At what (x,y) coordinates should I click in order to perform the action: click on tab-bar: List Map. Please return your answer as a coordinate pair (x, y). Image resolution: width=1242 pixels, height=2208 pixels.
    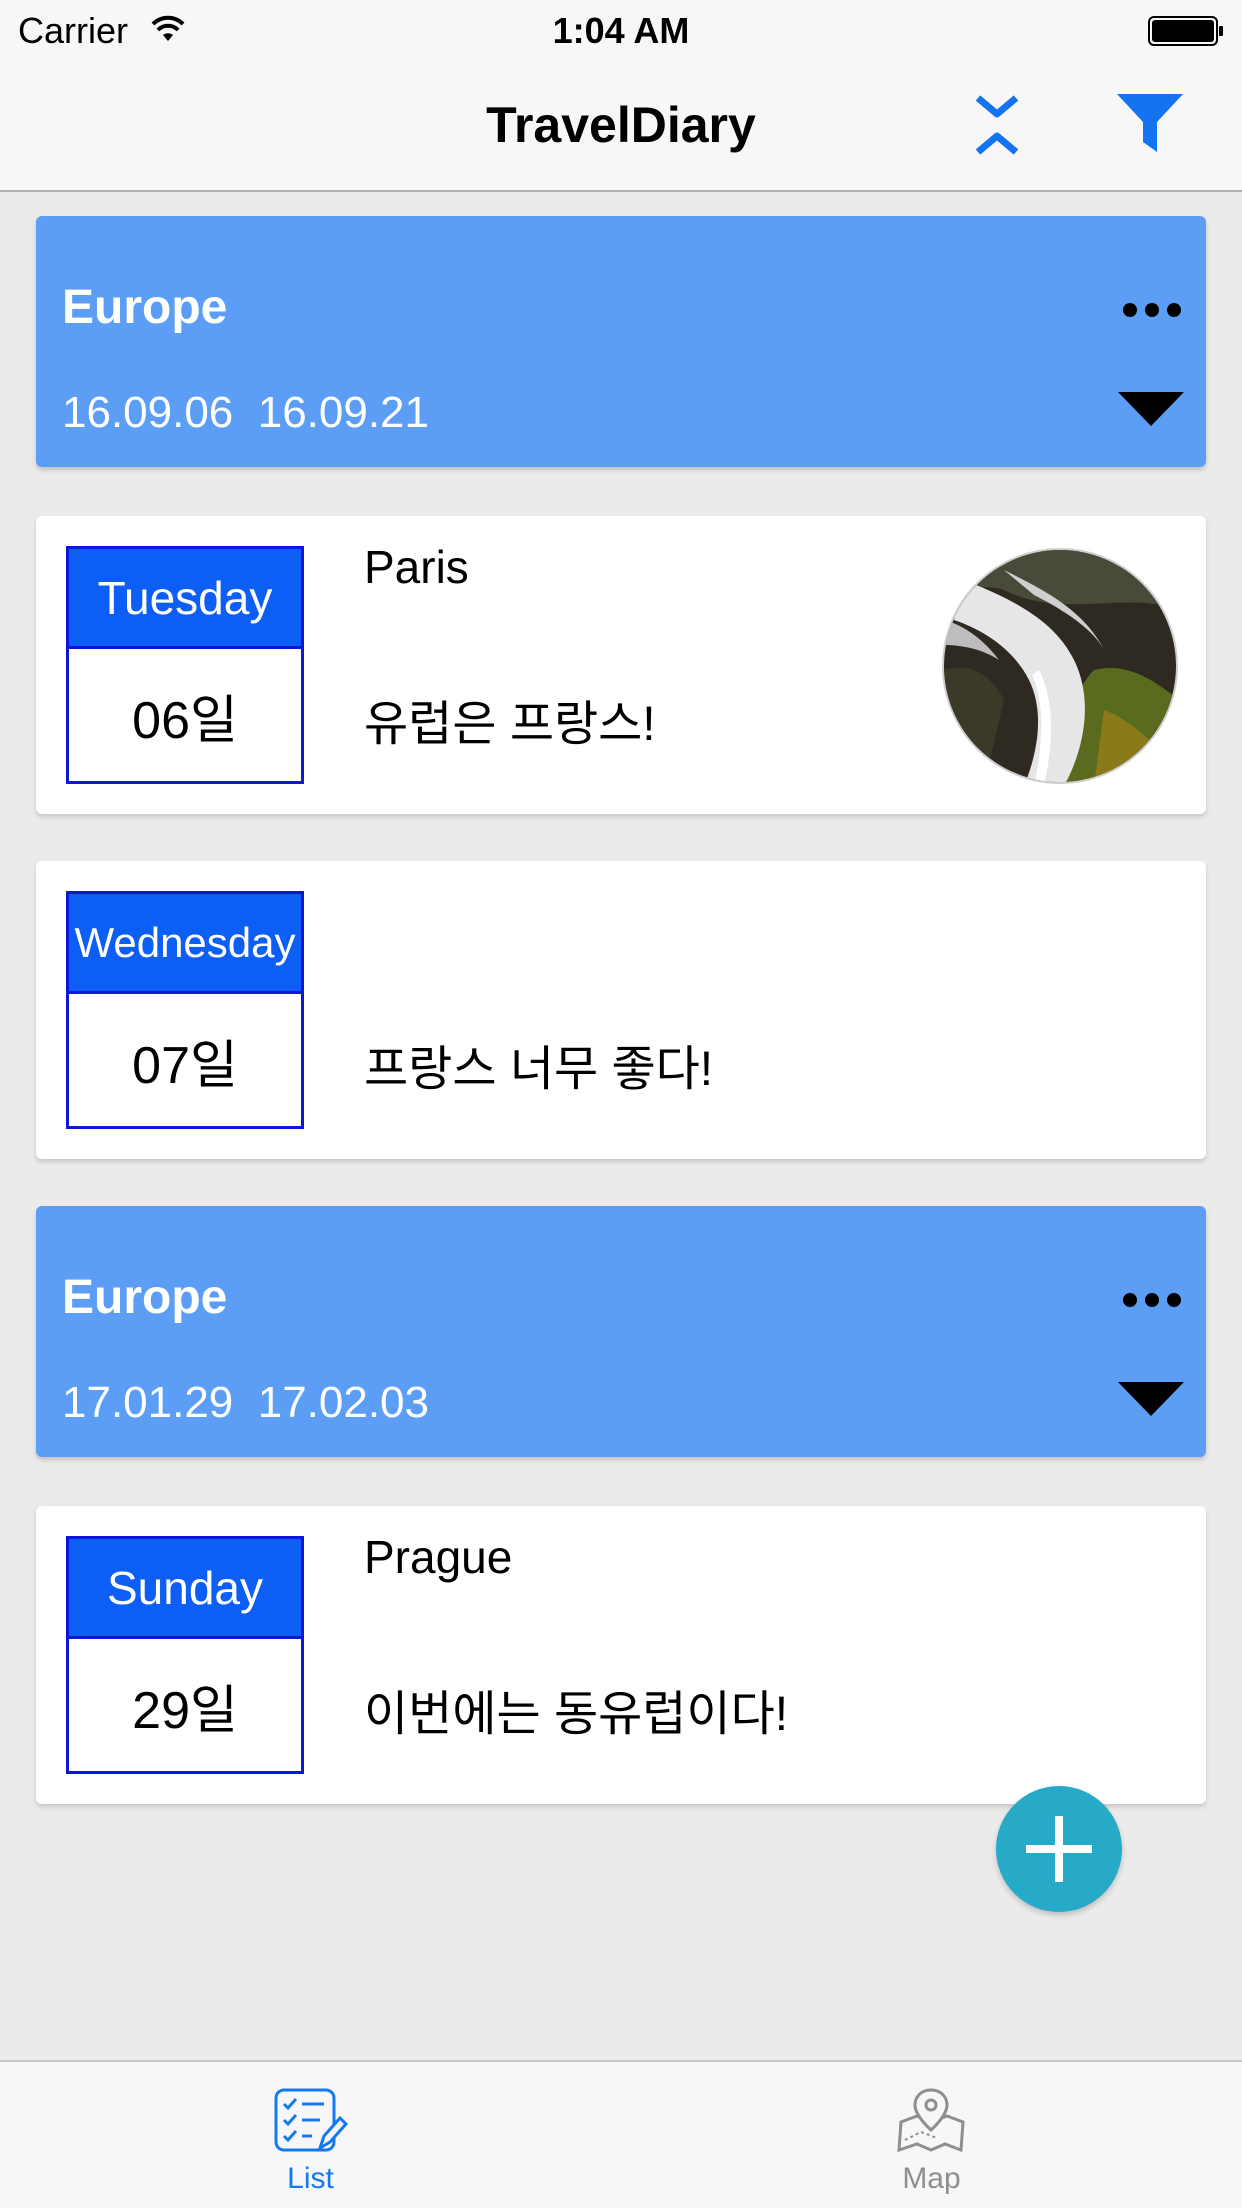
    Looking at the image, I should click on (621, 2134).